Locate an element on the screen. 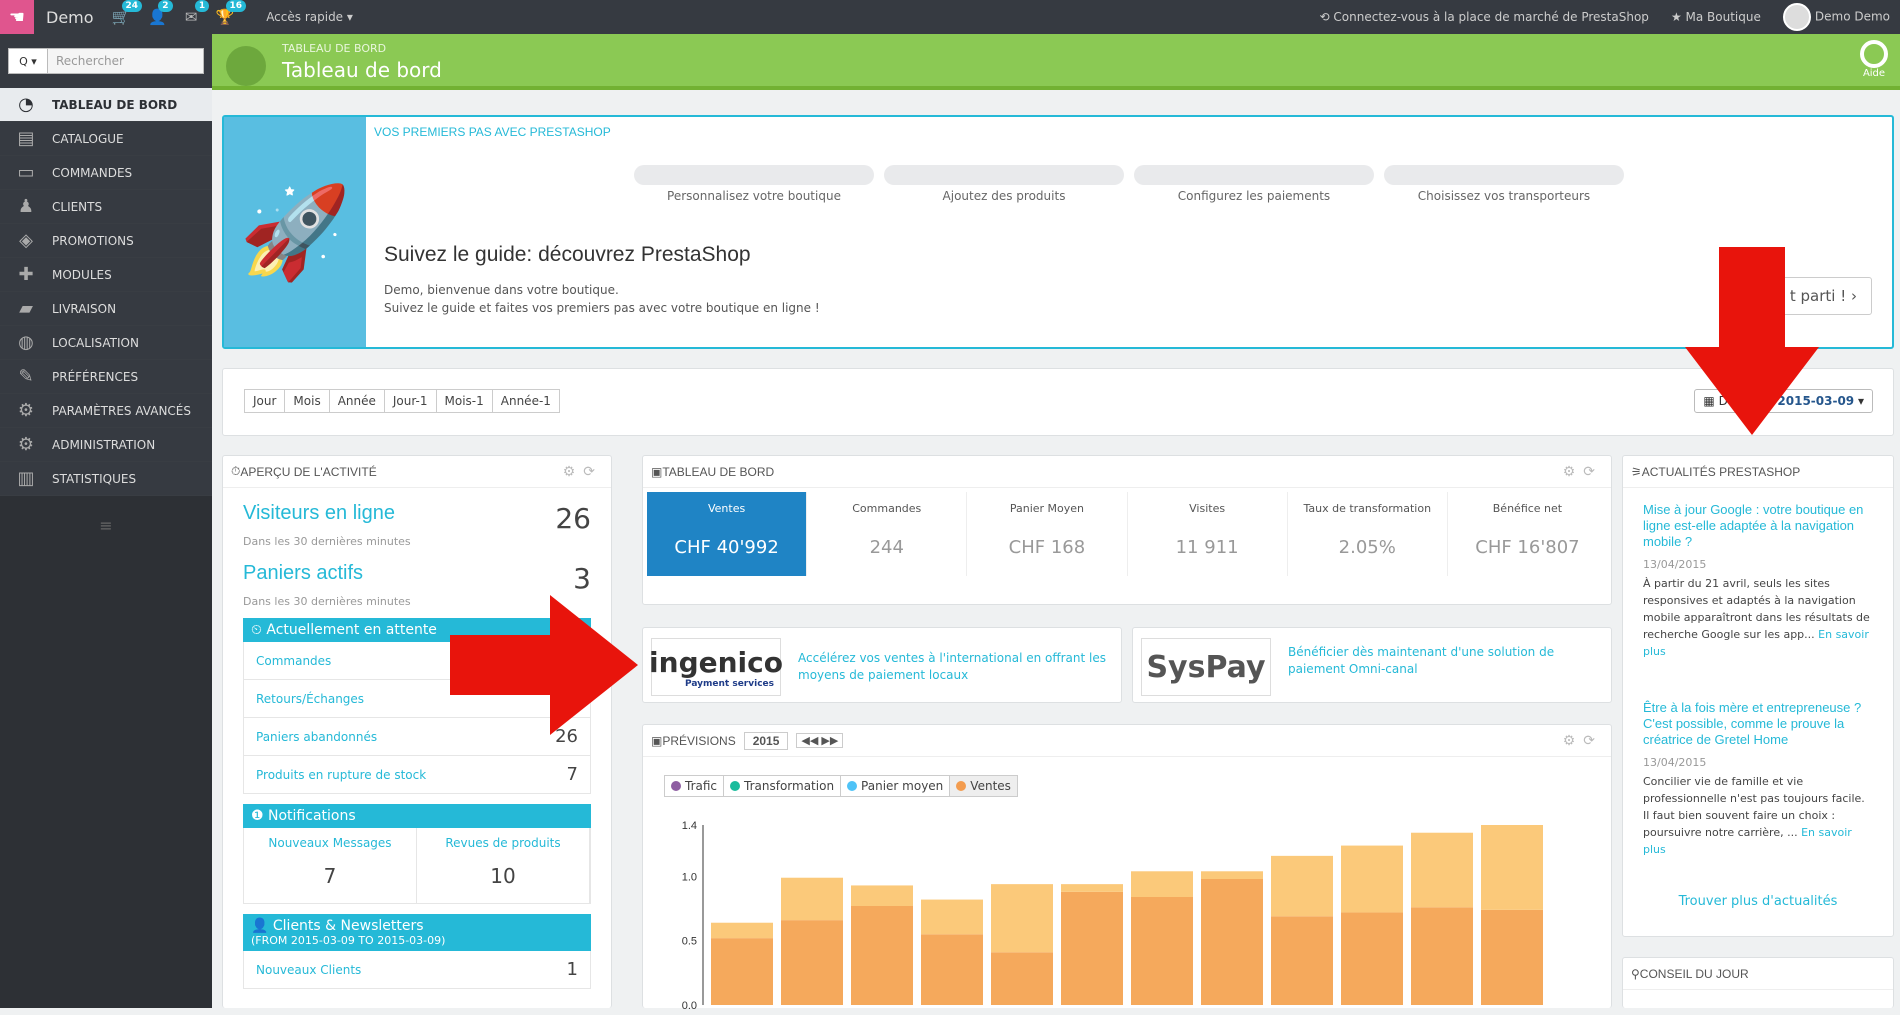 The width and height of the screenshot is (1900, 1015). sidebar-item-label: MODULES is located at coordinates (82, 274).